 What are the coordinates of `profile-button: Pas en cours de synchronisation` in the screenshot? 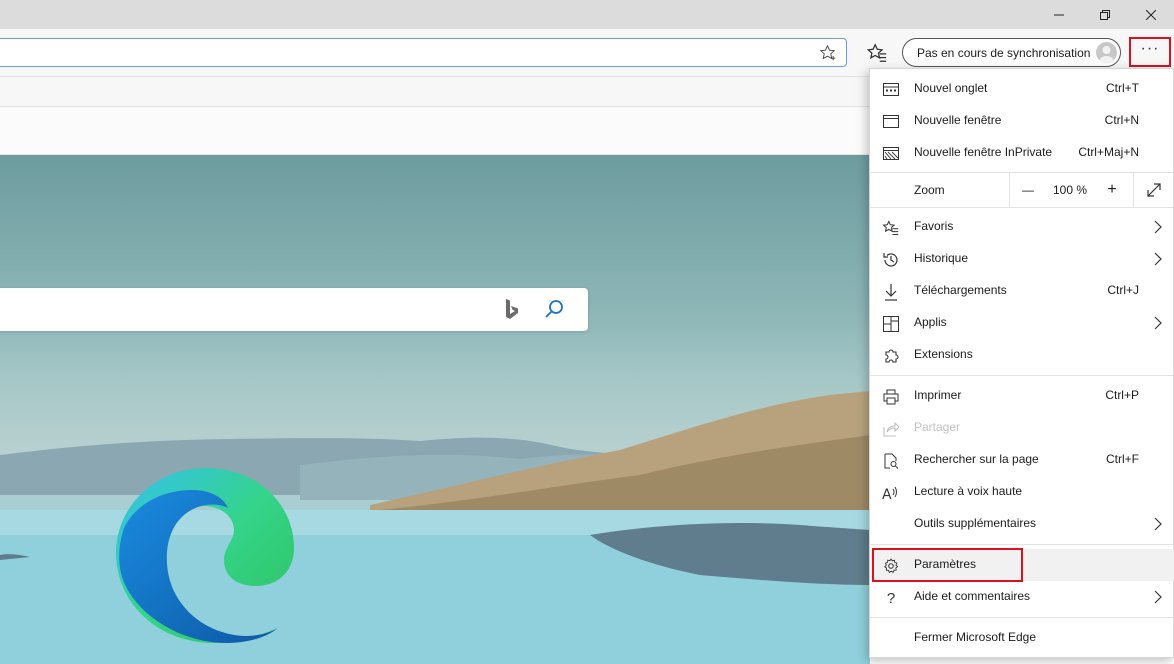 It's located at (1011, 52).